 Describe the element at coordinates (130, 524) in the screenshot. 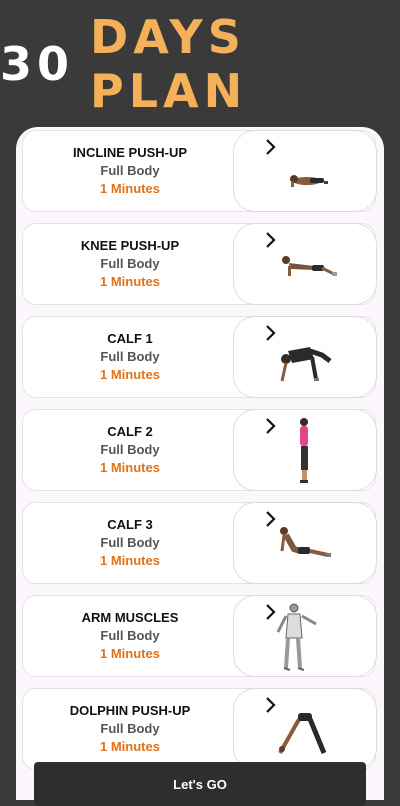

I see `exercise-name: CALF 3` at that location.